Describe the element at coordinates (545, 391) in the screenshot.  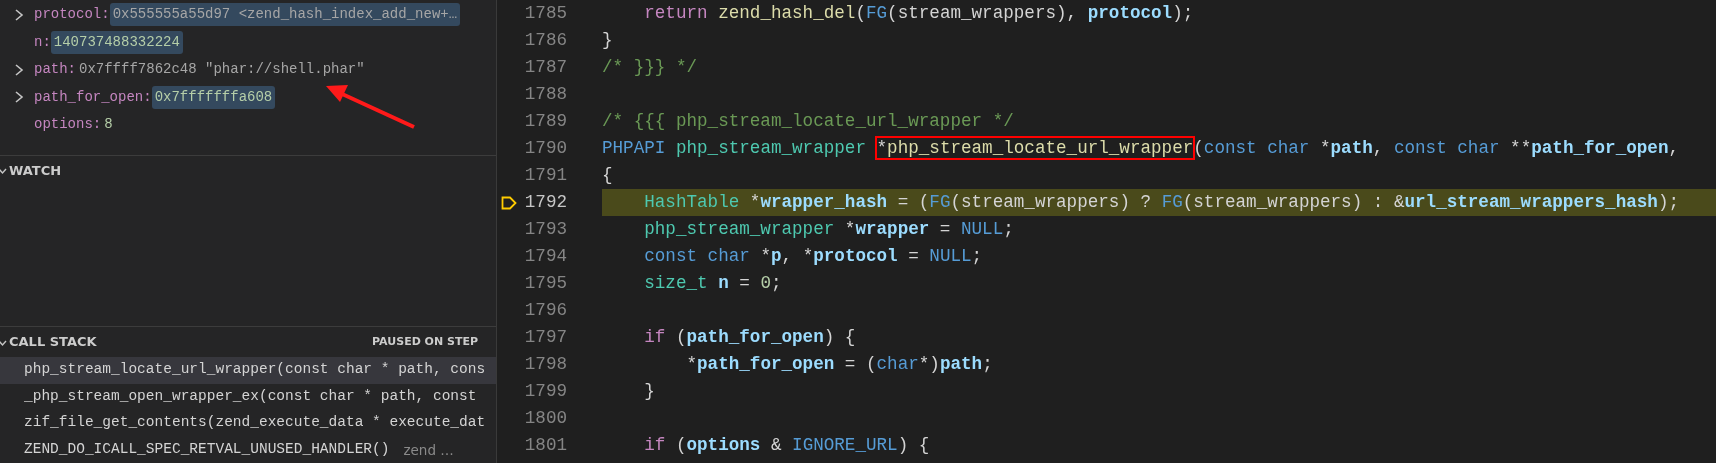
I see `line-number: 1799` at that location.